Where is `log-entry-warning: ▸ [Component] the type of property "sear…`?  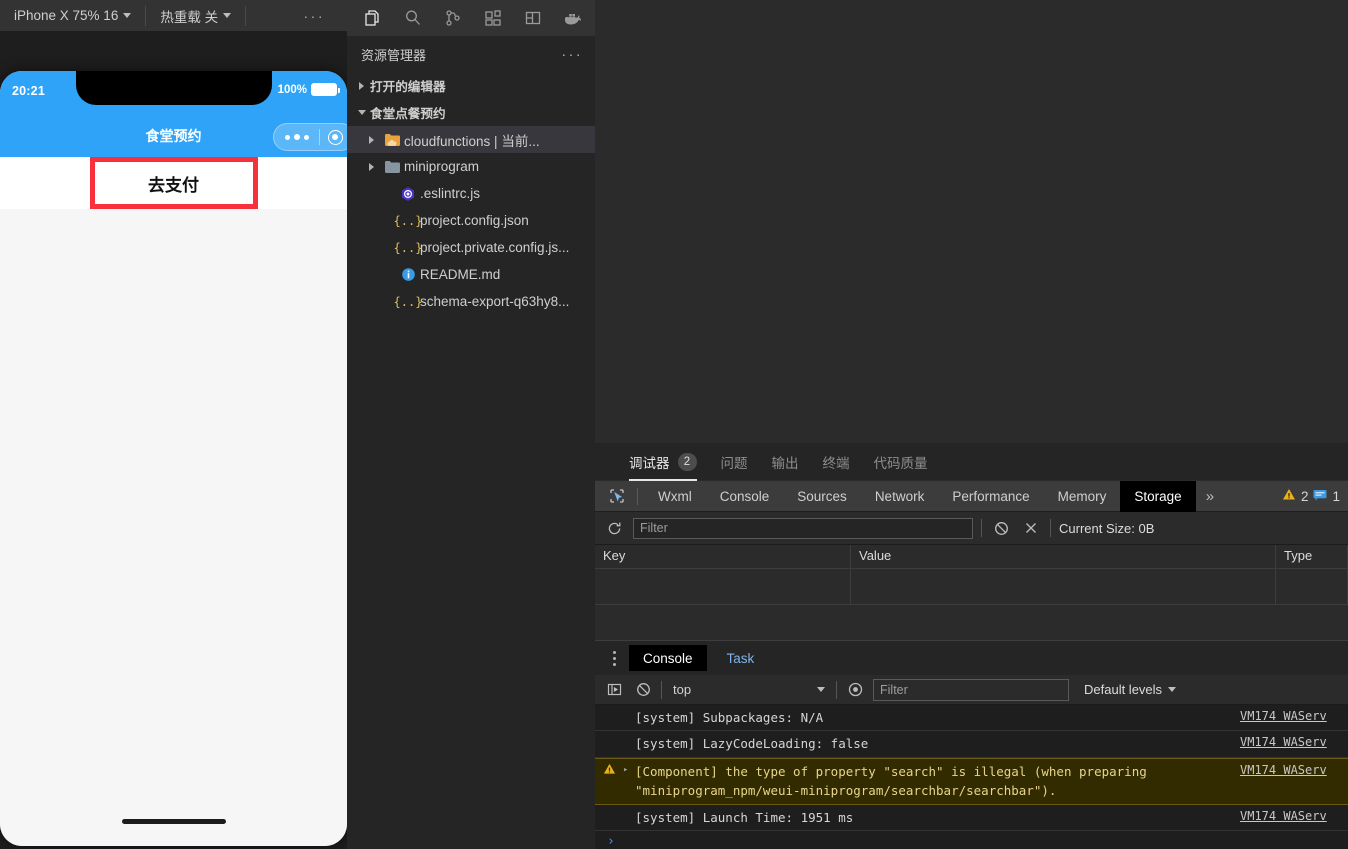 log-entry-warning: ▸ [Component] the type of property "sear… is located at coordinates (971, 781).